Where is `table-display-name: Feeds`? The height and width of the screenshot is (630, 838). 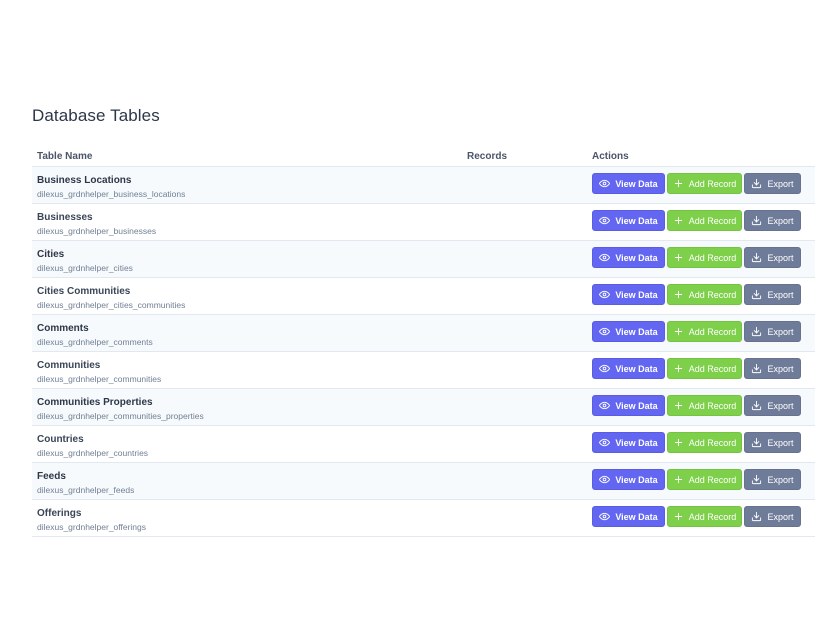
table-display-name: Feeds is located at coordinates (51, 476).